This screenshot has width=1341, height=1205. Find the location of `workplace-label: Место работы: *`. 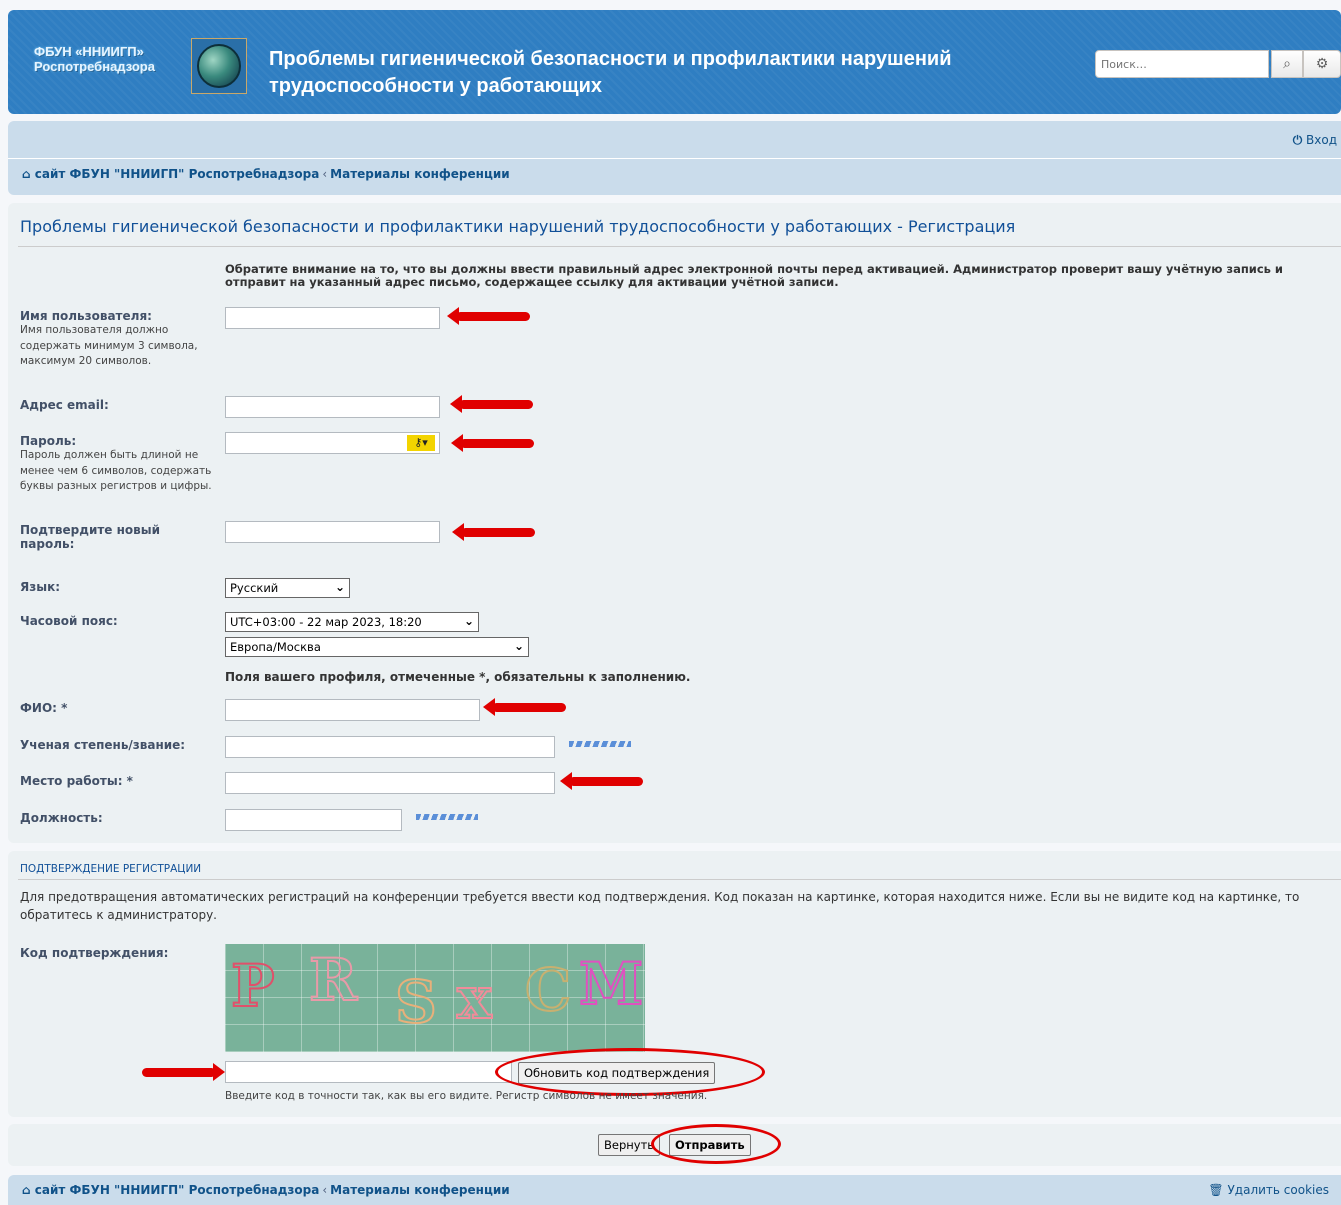

workplace-label: Место работы: * is located at coordinates (76, 781).